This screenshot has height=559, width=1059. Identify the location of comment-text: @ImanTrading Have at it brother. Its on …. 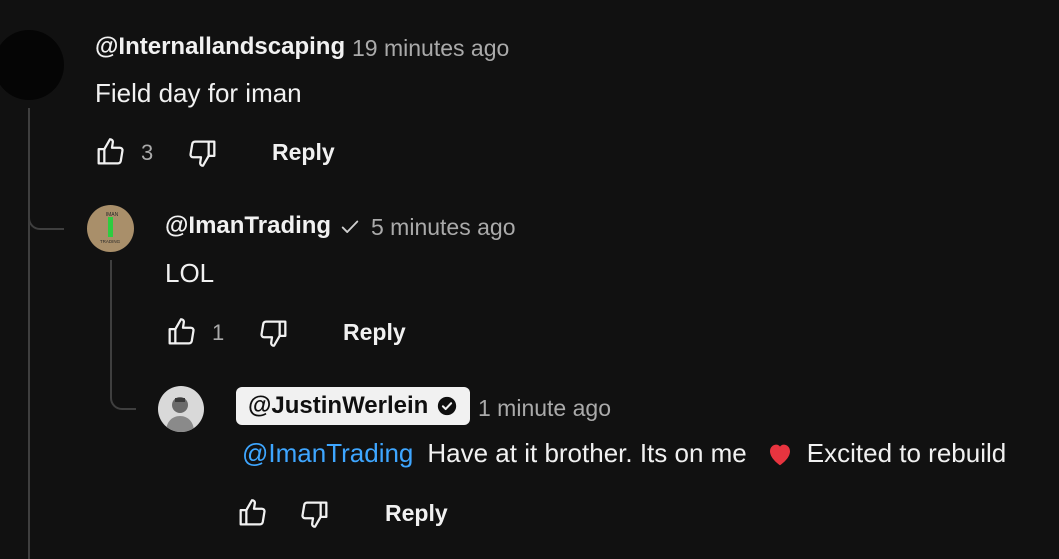
(624, 453).